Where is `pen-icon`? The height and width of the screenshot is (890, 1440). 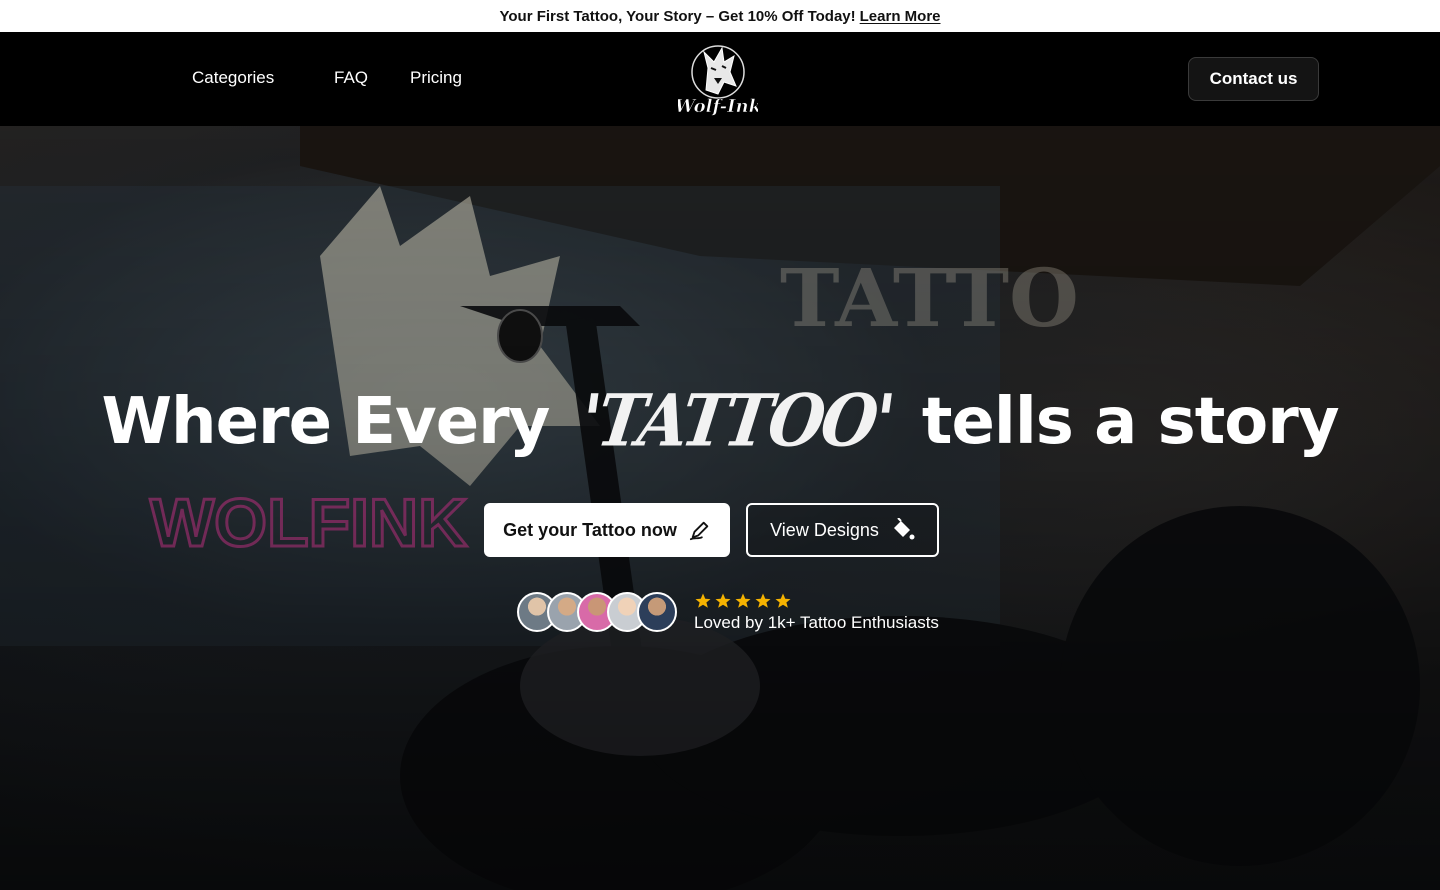
pen-icon is located at coordinates (699, 531).